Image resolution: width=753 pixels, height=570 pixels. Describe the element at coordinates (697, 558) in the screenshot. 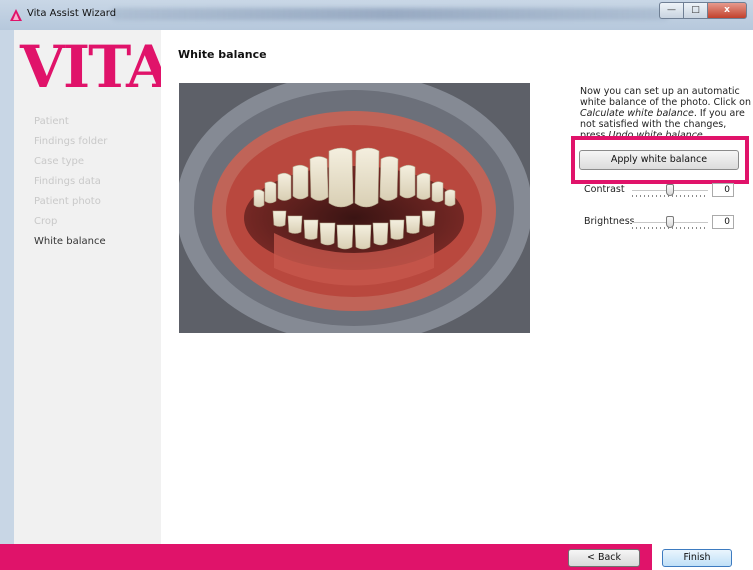

I see `finish-button: Finish` at that location.